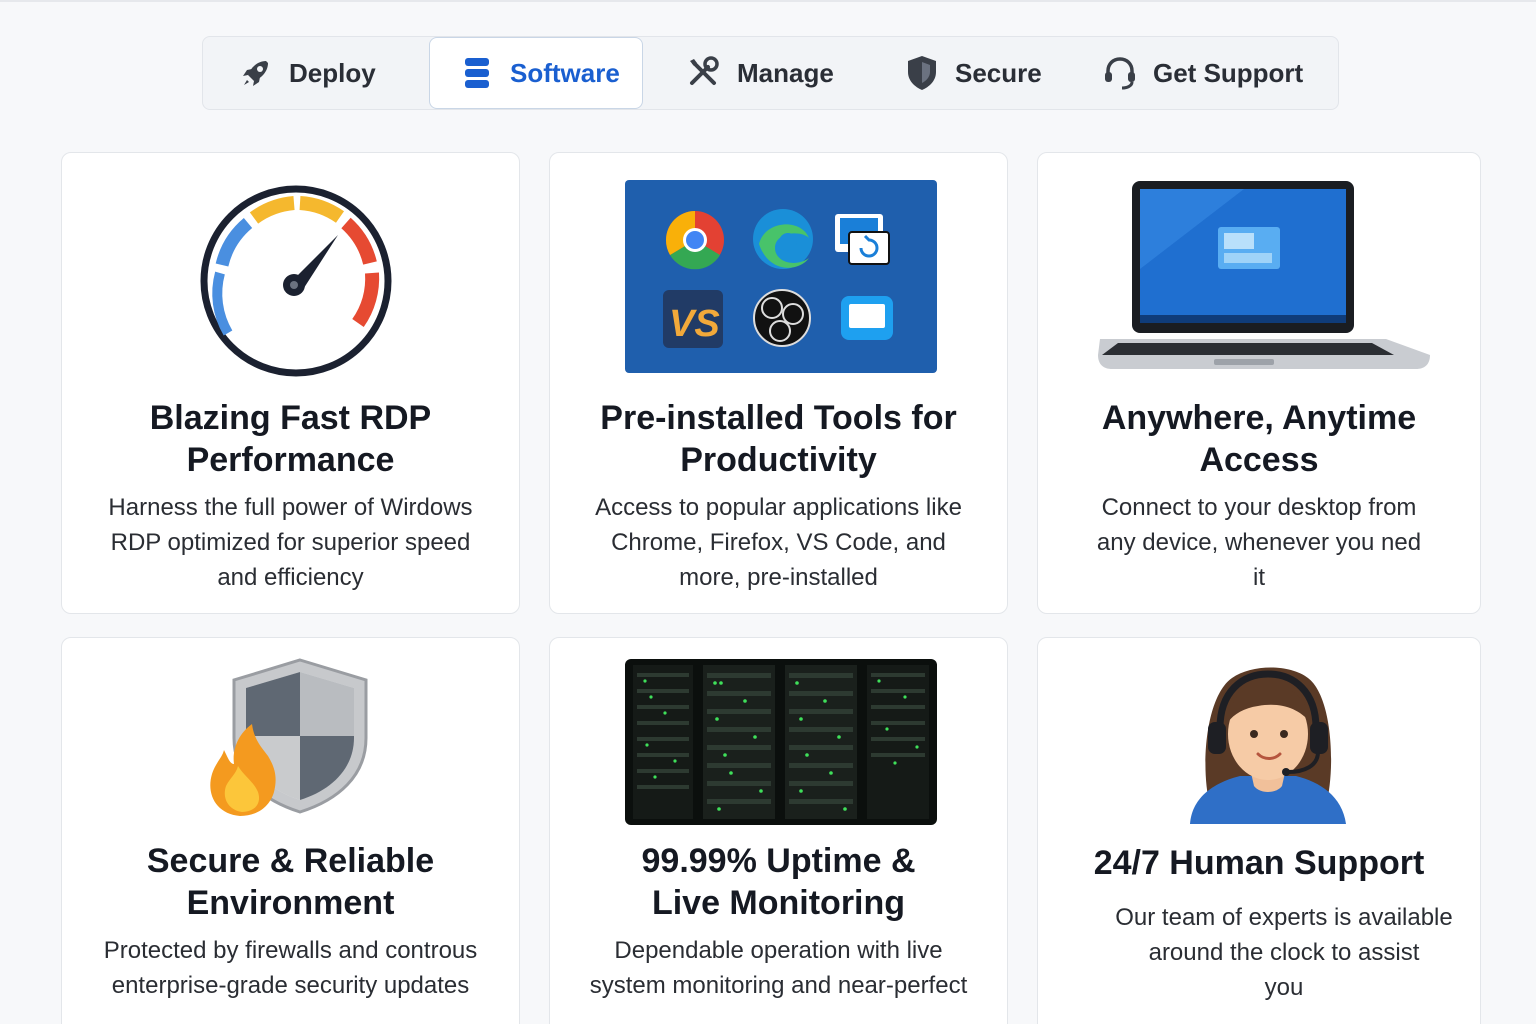 The width and height of the screenshot is (1536, 1024). What do you see at coordinates (778, 577) in the screenshot?
I see `card-description: more, pre-installed` at bounding box center [778, 577].